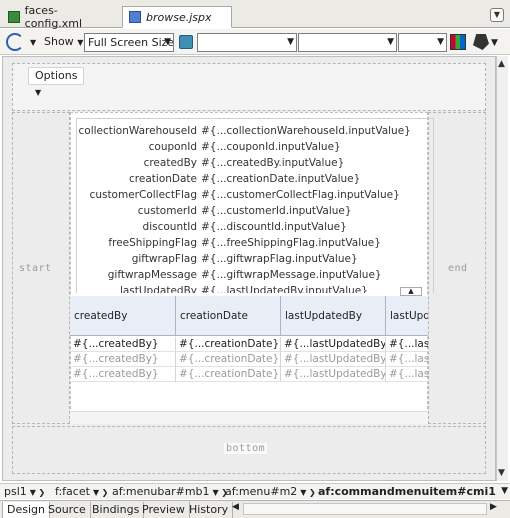  What do you see at coordinates (458, 268) in the screenshot?
I see `end-facet-label: end` at bounding box center [458, 268].